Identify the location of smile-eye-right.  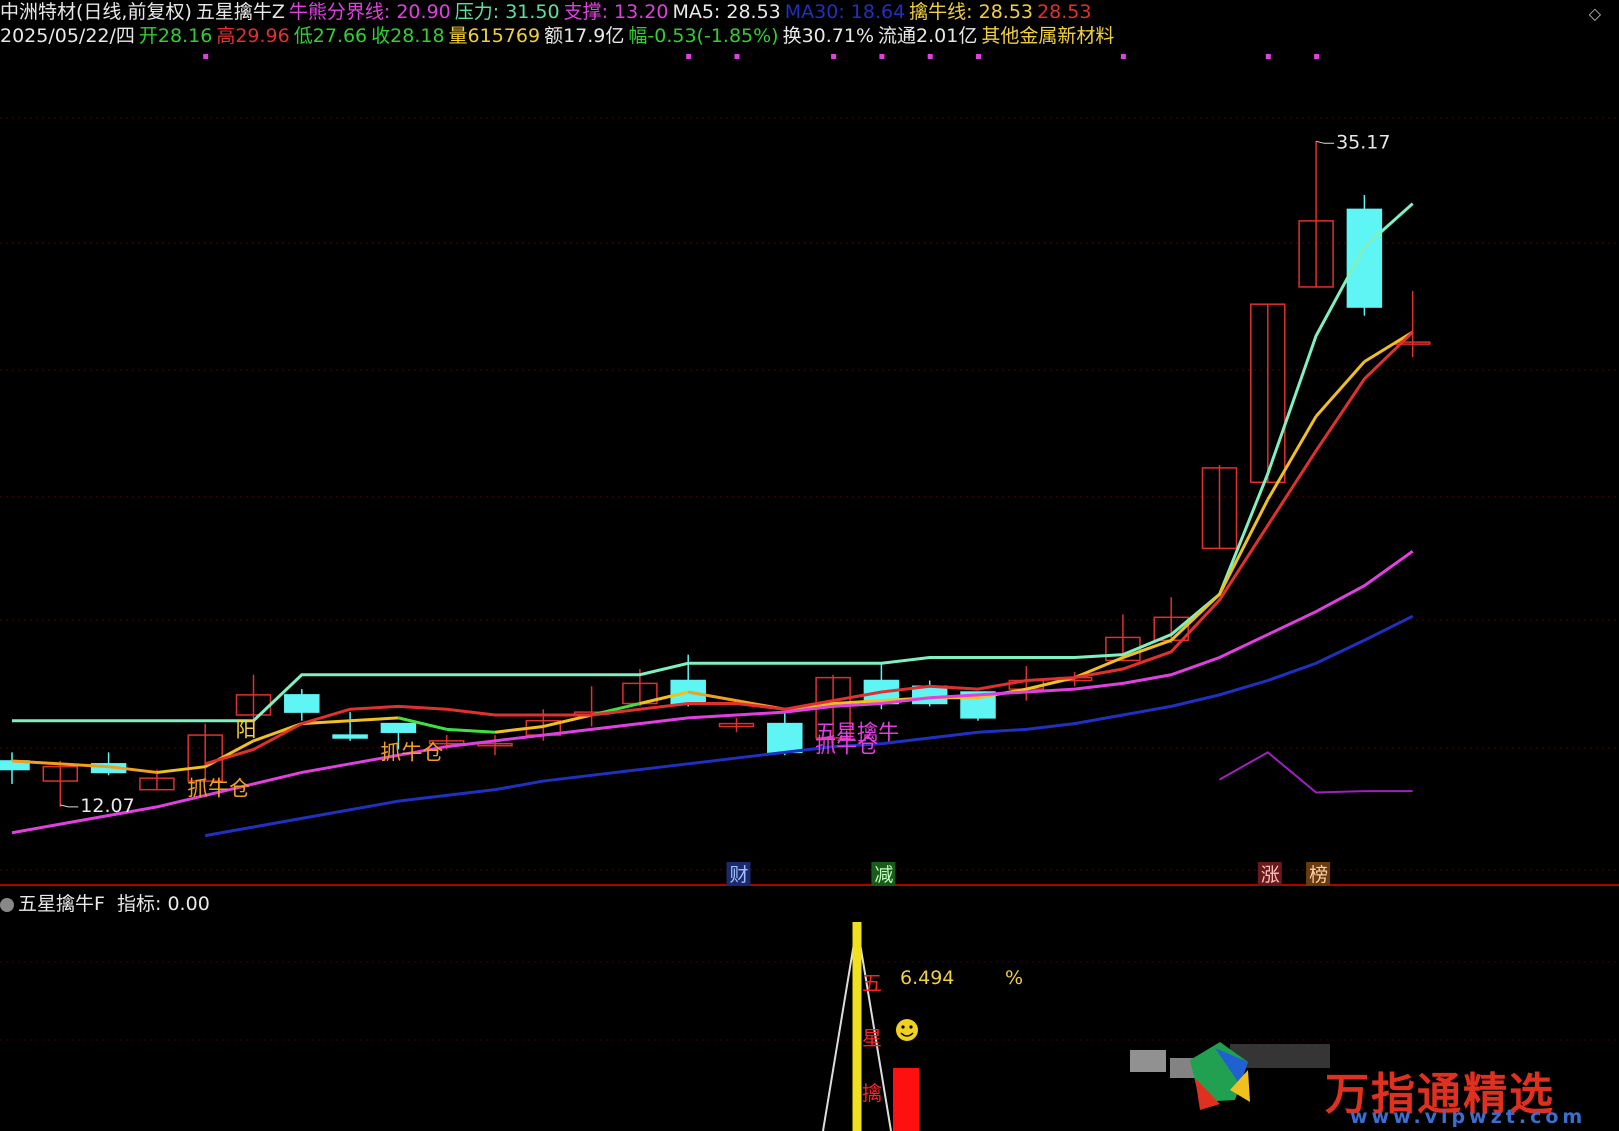
(911, 1027).